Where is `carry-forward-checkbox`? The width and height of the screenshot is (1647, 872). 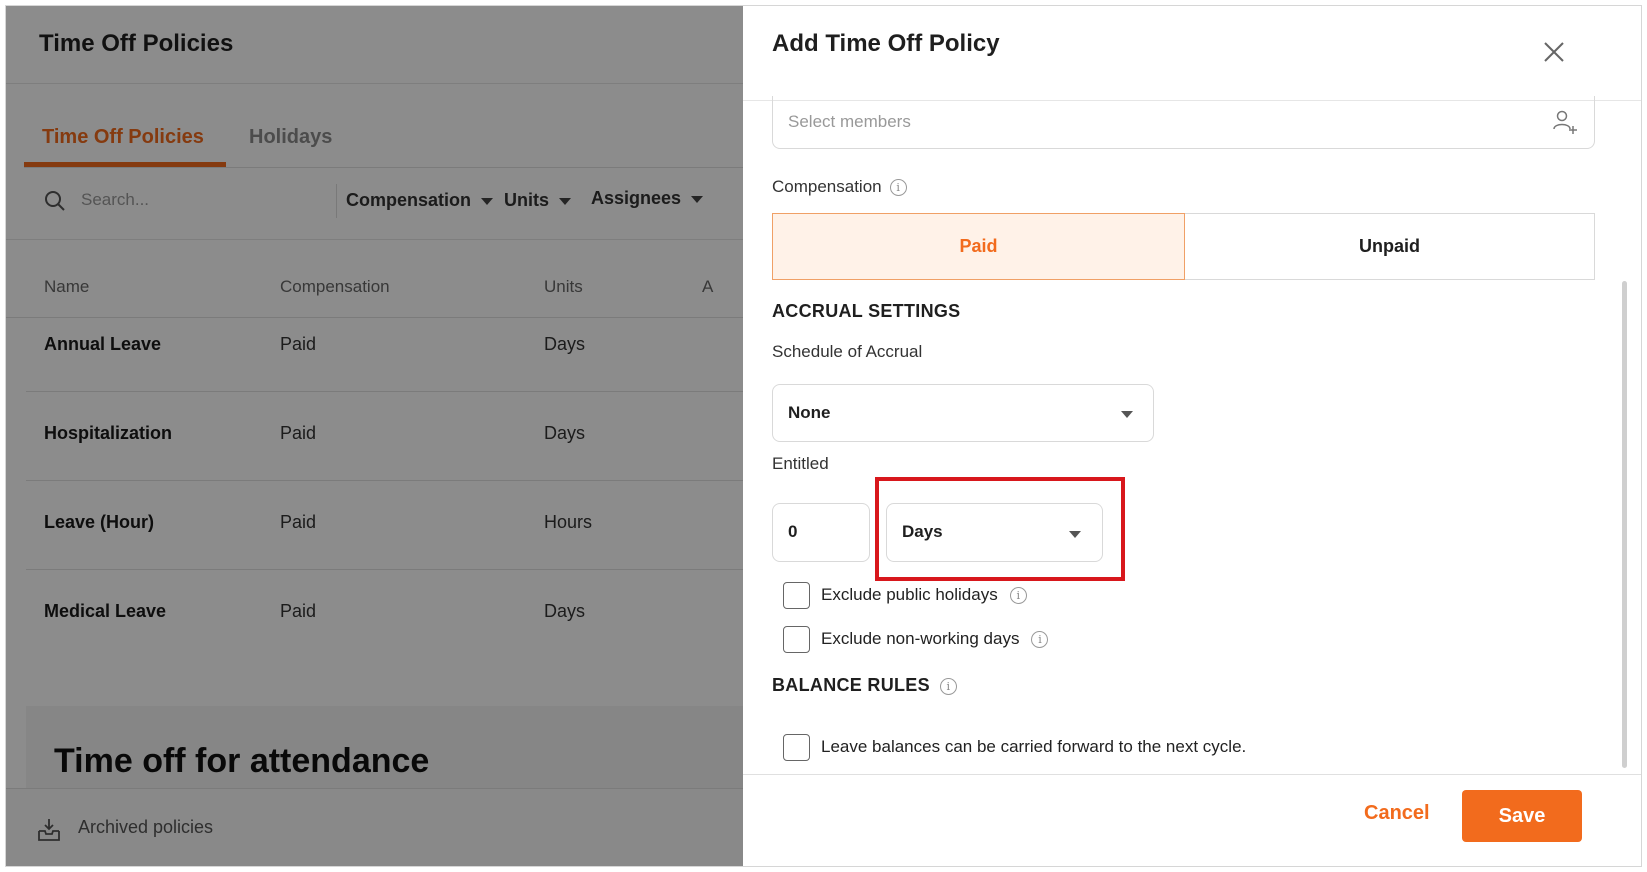 carry-forward-checkbox is located at coordinates (796, 747).